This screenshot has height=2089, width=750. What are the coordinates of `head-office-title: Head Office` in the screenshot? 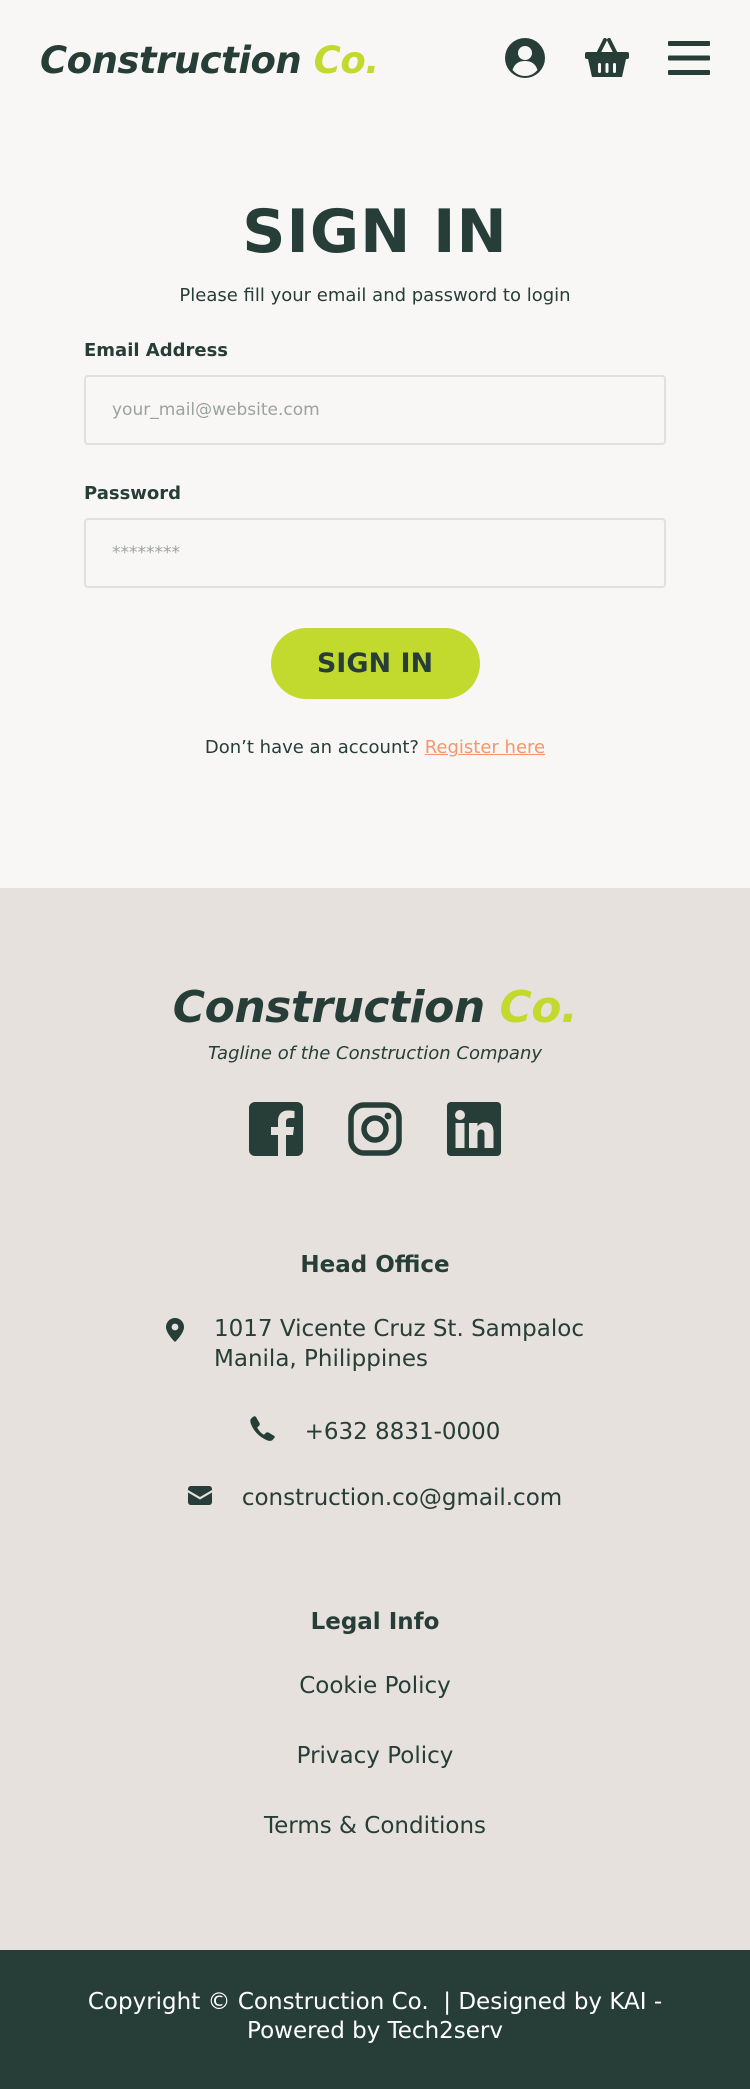 It's located at (375, 1265).